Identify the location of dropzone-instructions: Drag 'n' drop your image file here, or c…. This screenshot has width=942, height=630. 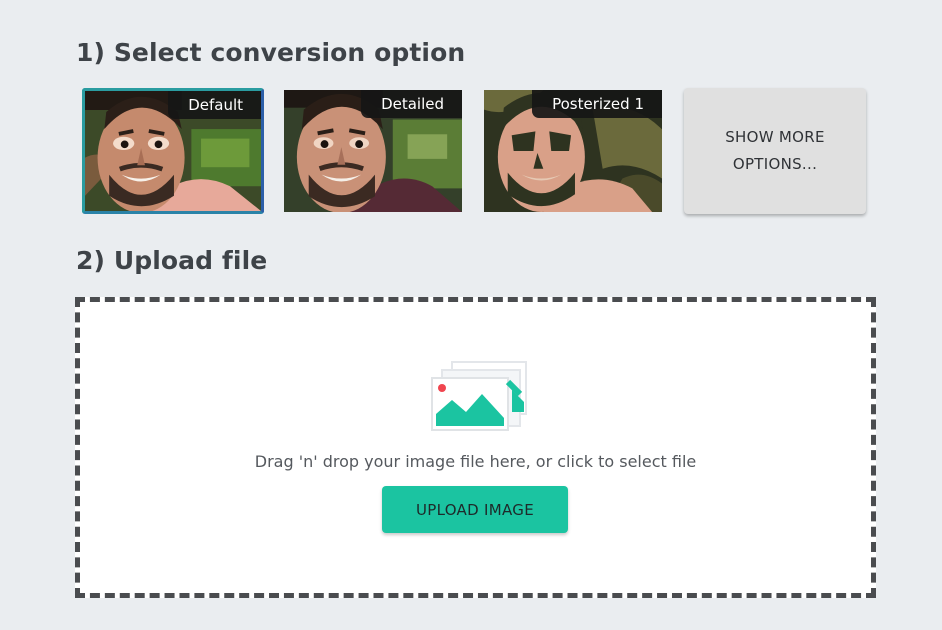
(475, 461).